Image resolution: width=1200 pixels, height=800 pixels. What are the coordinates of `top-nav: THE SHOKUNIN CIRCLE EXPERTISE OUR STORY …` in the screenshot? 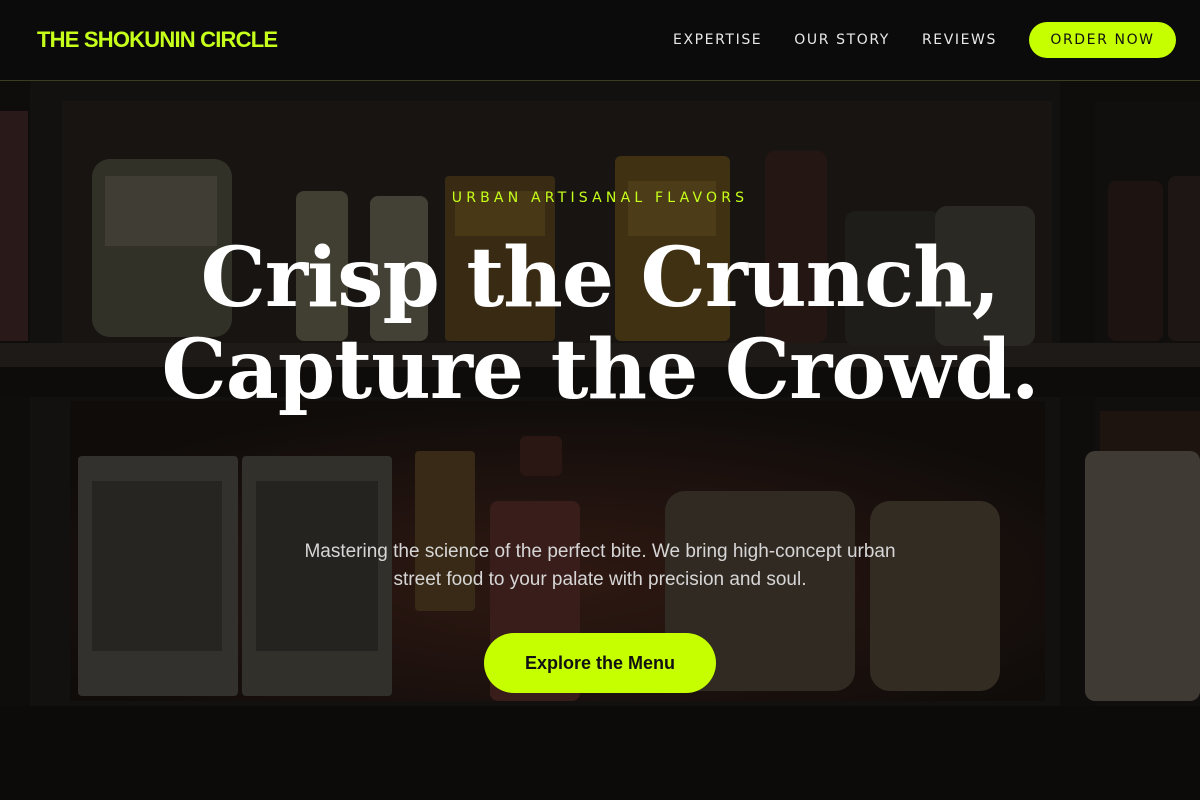 It's located at (600, 40).